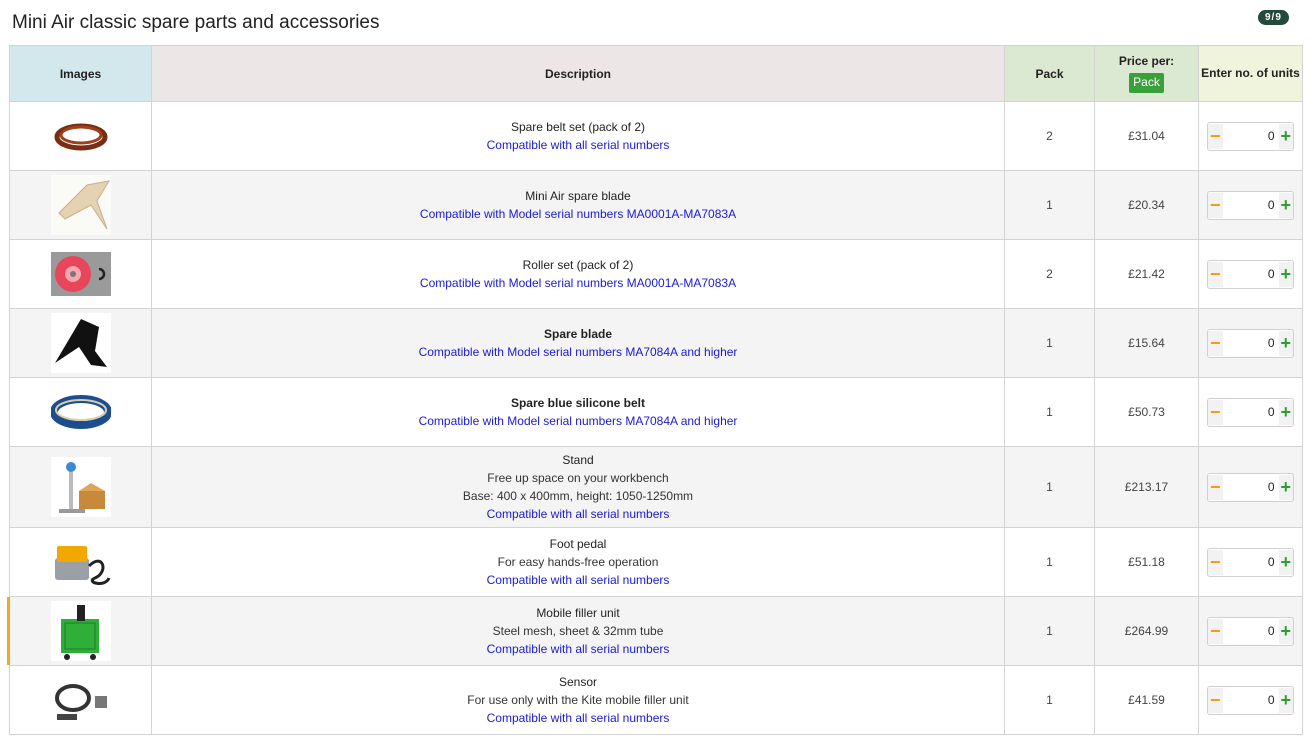 The width and height of the screenshot is (1315, 743). What do you see at coordinates (80, 412) in the screenshot?
I see `blue-belt-image` at bounding box center [80, 412].